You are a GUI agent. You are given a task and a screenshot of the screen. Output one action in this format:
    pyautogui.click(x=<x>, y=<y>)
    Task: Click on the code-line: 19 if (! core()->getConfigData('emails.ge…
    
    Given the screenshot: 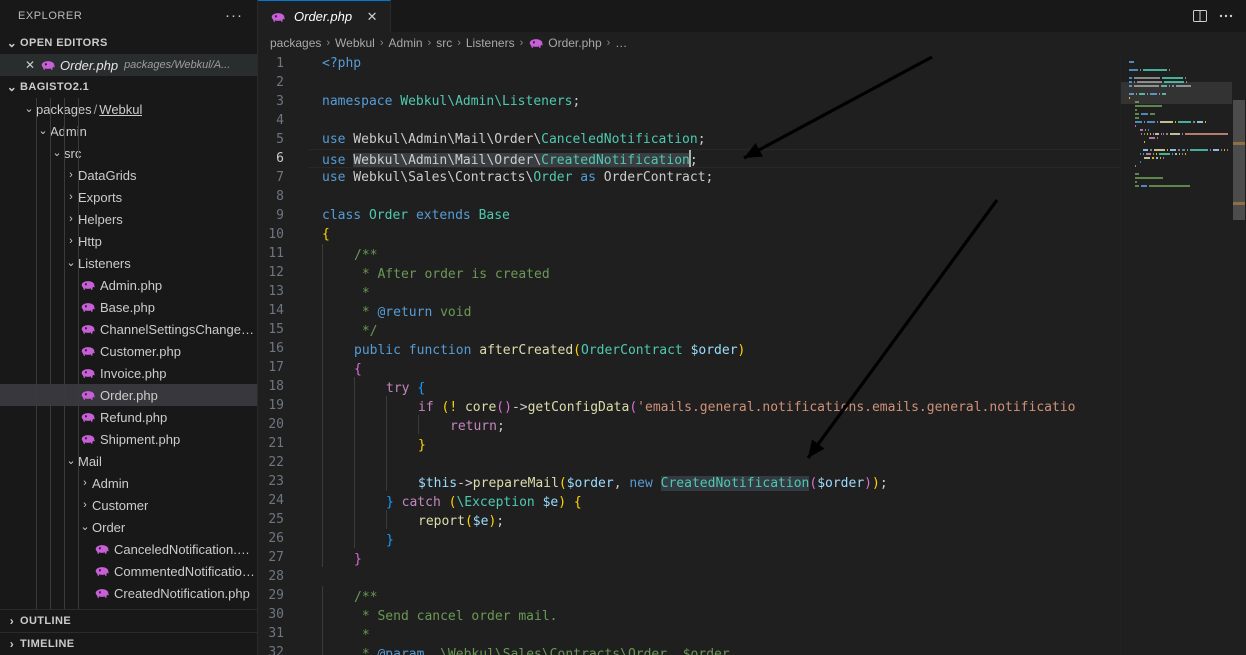 What is the action you would take?
    pyautogui.click(x=752, y=405)
    